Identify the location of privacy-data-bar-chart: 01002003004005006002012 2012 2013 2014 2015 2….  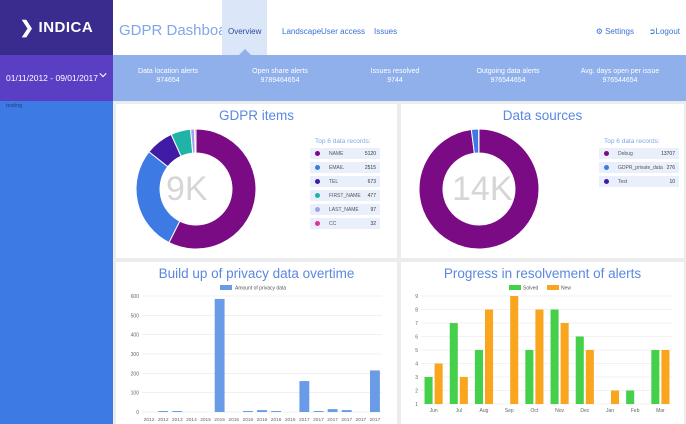
(256, 354).